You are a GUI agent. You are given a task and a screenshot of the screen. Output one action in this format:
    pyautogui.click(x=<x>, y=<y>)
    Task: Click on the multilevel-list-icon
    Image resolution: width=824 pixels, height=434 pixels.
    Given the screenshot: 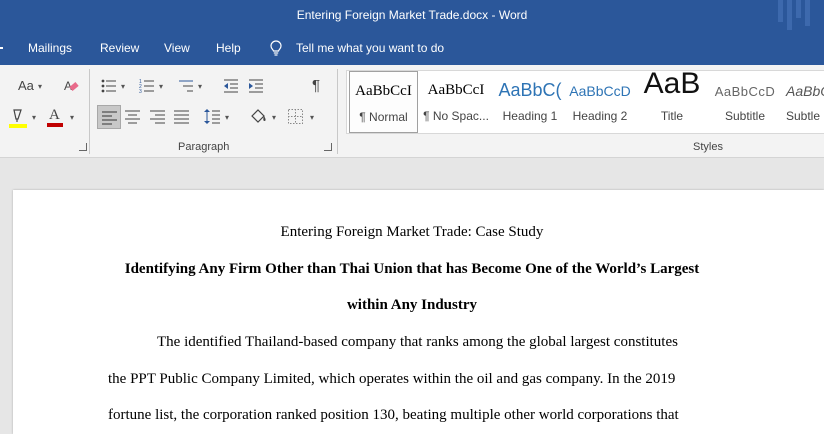 What is the action you would take?
    pyautogui.click(x=186, y=86)
    